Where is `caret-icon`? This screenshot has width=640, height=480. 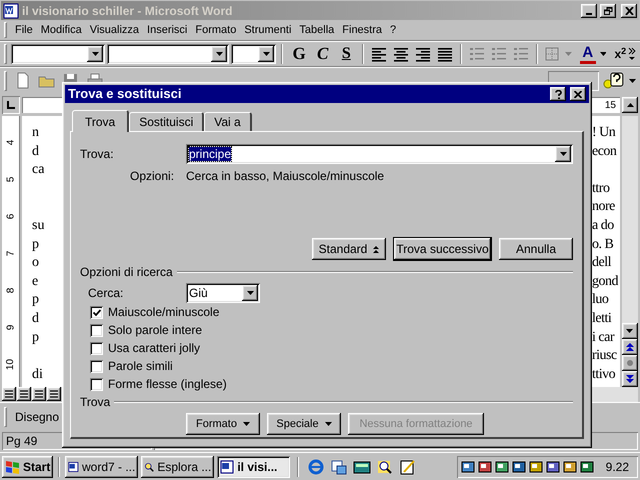
caret-icon is located at coordinates (328, 424).